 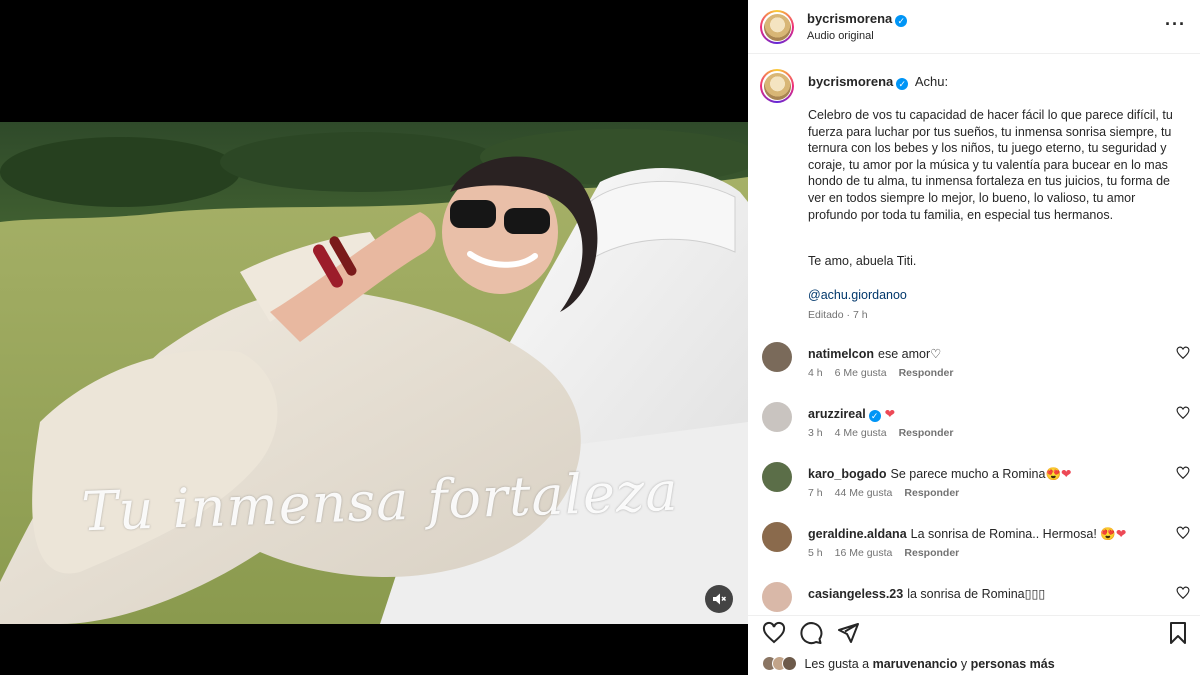 What do you see at coordinates (964, 664) in the screenshot?
I see `likes-middle: y` at bounding box center [964, 664].